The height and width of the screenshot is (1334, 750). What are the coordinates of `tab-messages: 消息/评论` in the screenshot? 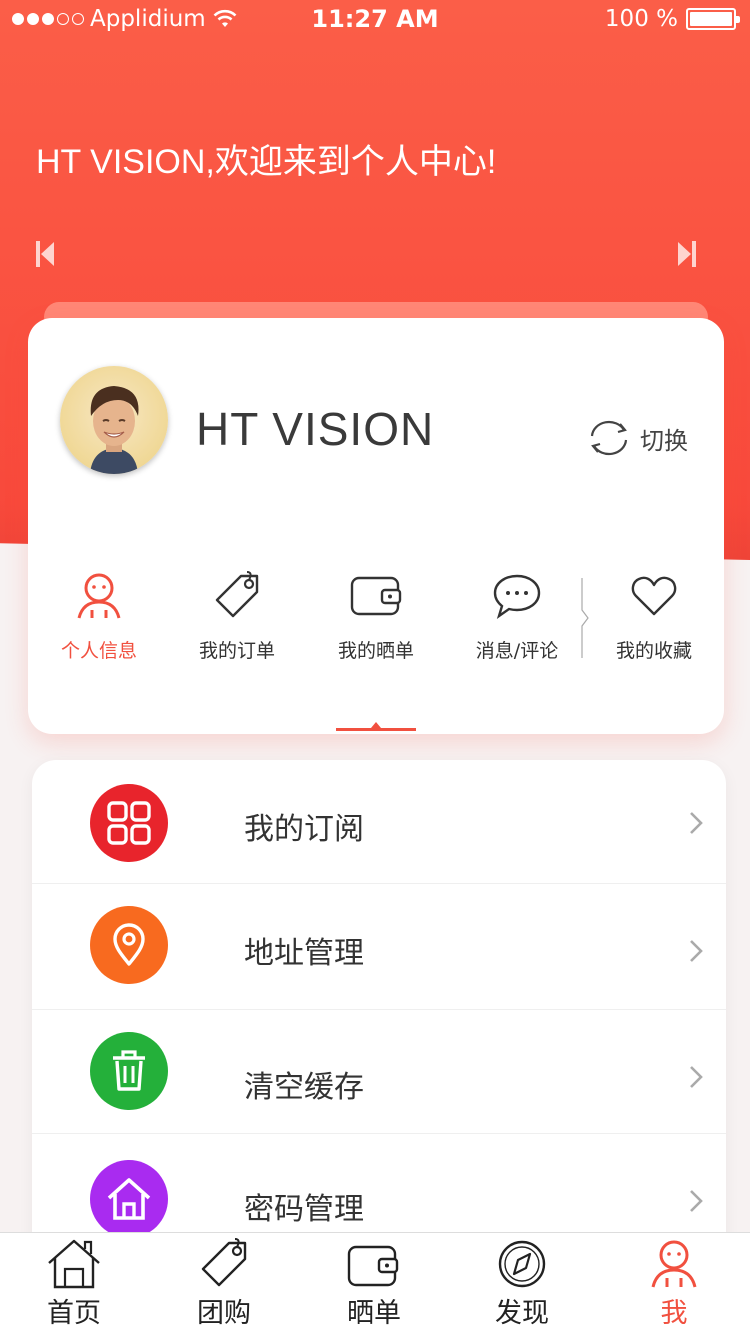 It's located at (517, 616).